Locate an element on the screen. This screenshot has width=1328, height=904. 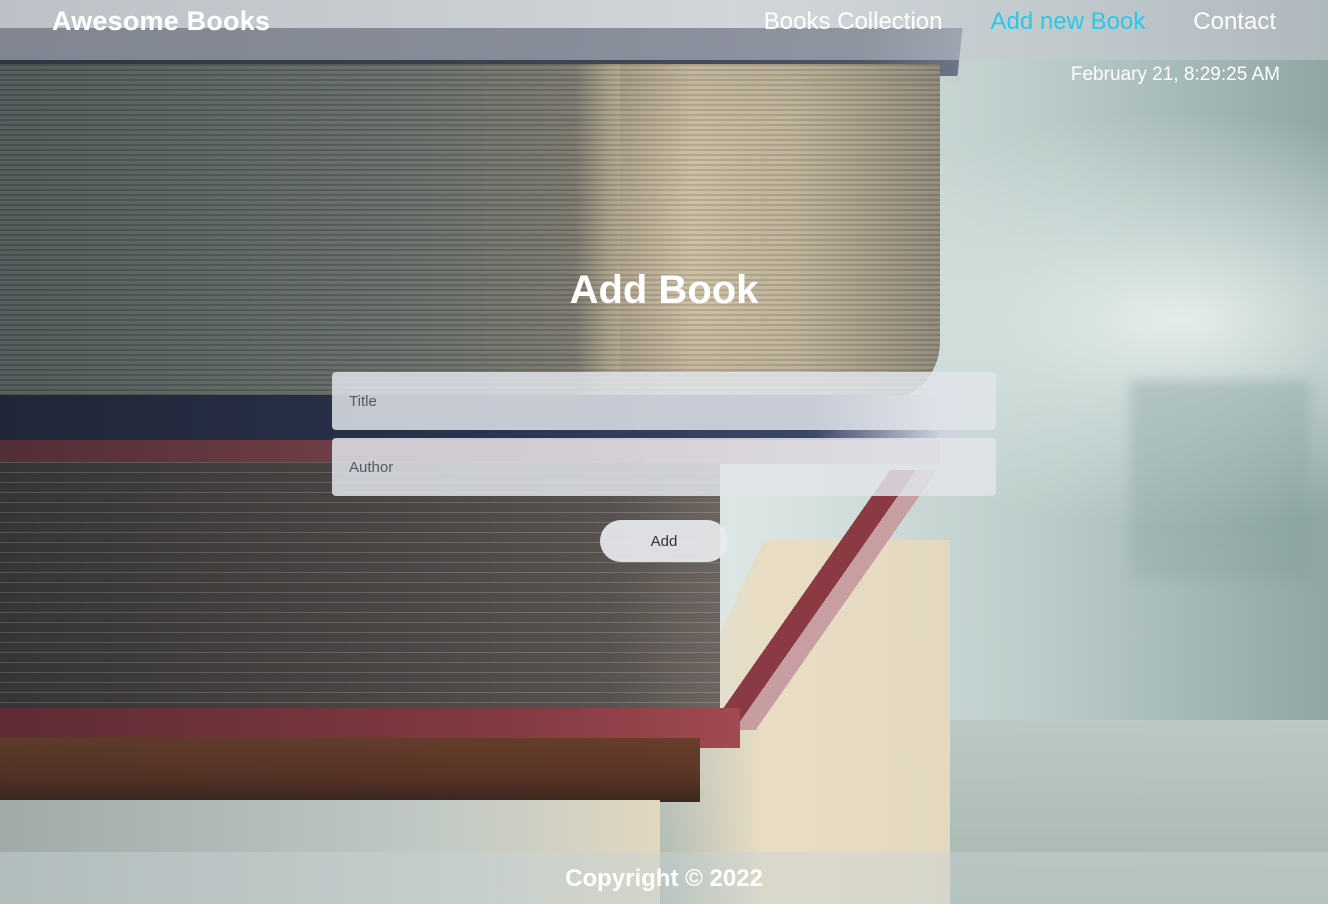
main-nav: Books Collection Add new Book Contact is located at coordinates (1020, 22).